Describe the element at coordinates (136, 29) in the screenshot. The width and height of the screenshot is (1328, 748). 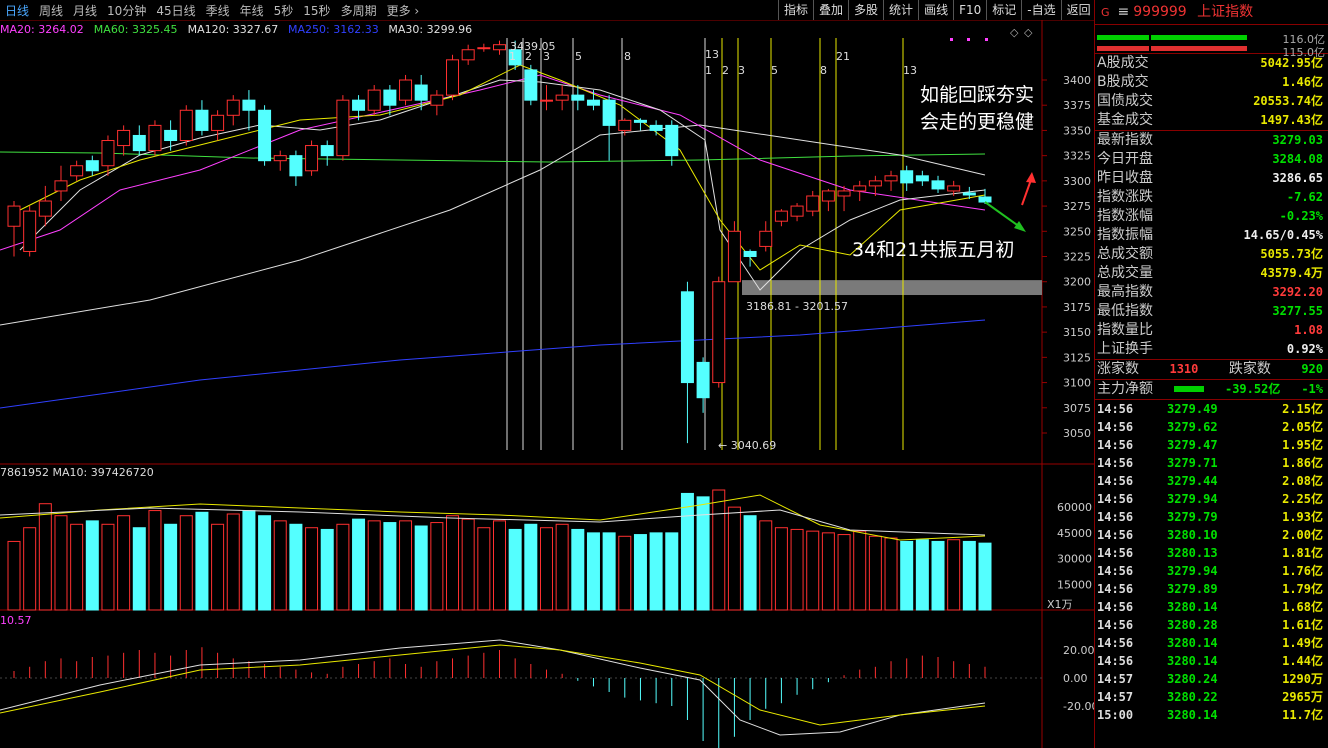
I see `ma-legend: MA60: 3325.45` at that location.